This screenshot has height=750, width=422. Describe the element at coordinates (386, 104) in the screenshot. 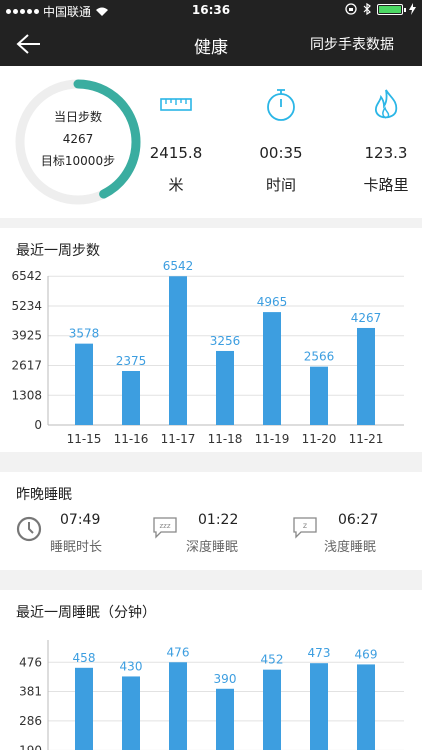

I see `flame-icon` at that location.